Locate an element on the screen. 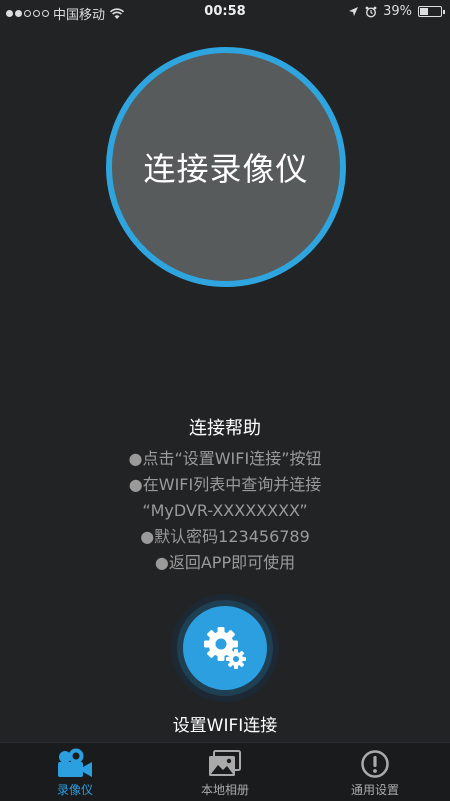  battery-icon is located at coordinates (431, 11).